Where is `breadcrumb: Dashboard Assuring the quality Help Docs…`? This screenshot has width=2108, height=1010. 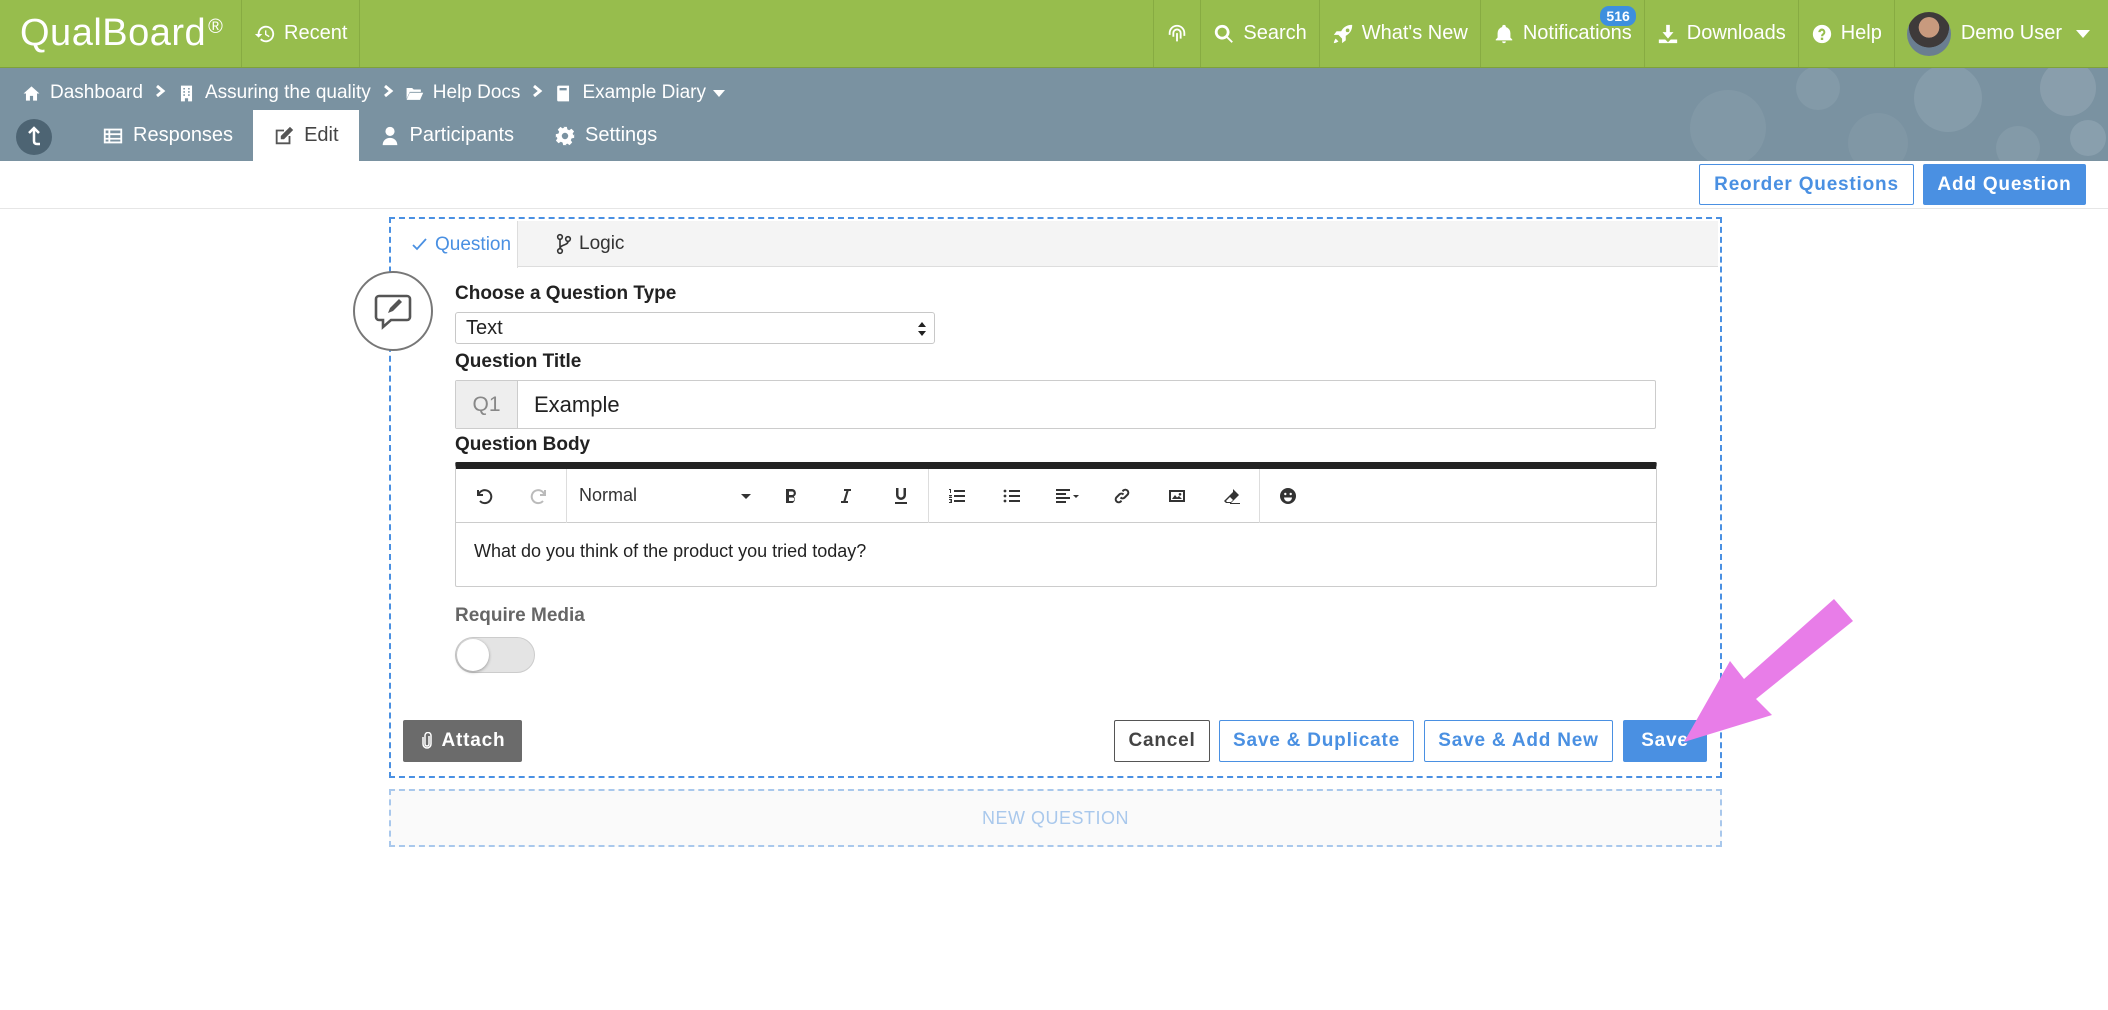 breadcrumb: Dashboard Assuring the quality Help Docs… is located at coordinates (373, 93).